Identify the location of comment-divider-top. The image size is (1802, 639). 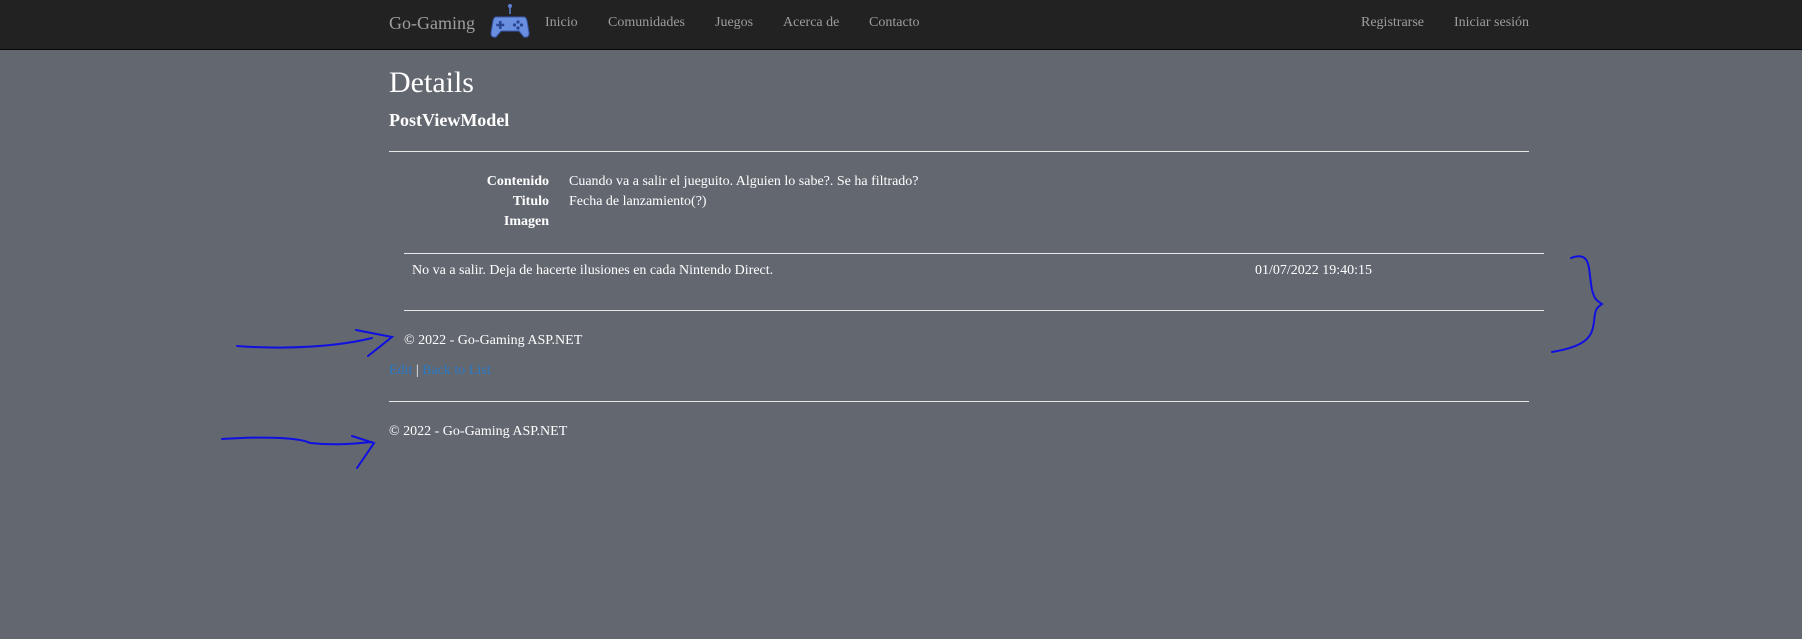
(974, 253).